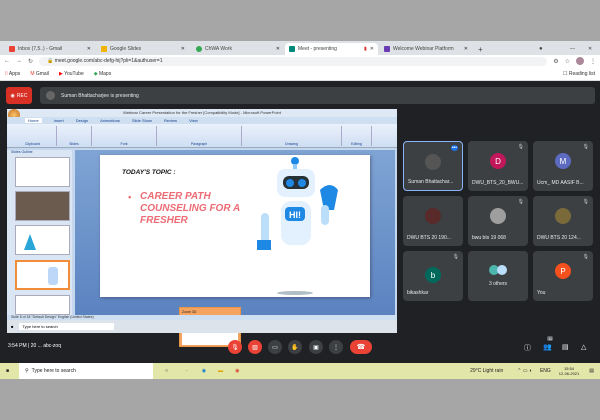 The width and height of the screenshot is (600, 420). Describe the element at coordinates (218, 49) in the screenshot. I see `tab-label: ChWA Work` at that location.